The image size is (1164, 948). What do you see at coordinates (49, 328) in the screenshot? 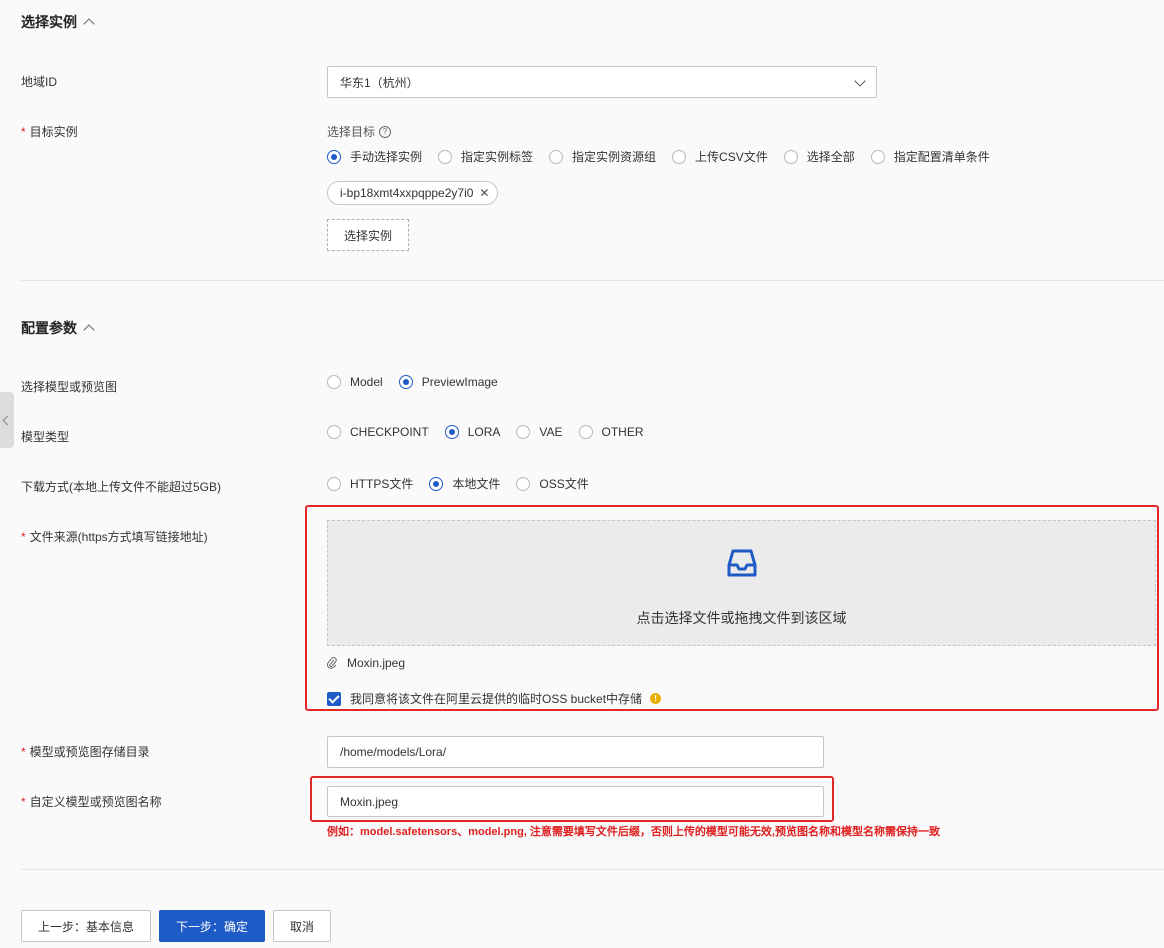
I see `section-title: 配置参数` at bounding box center [49, 328].